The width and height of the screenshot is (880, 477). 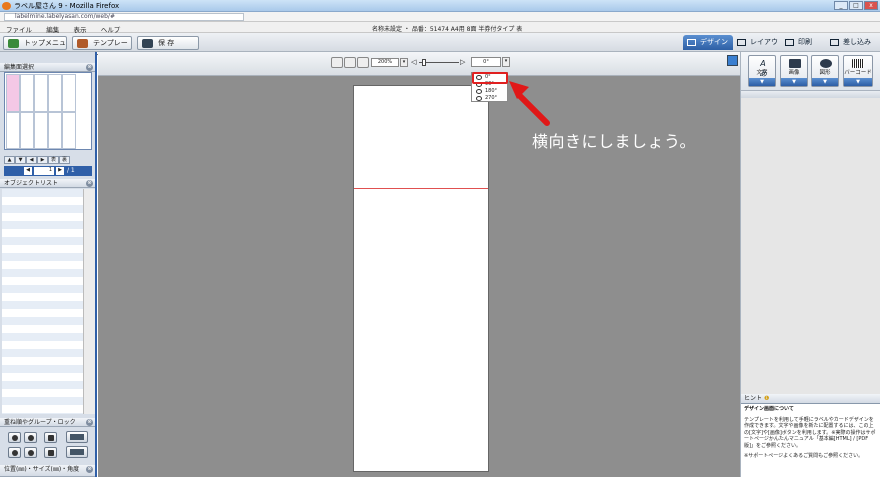 I want to click on page-prev-icon: ◀, so click(x=28, y=171).